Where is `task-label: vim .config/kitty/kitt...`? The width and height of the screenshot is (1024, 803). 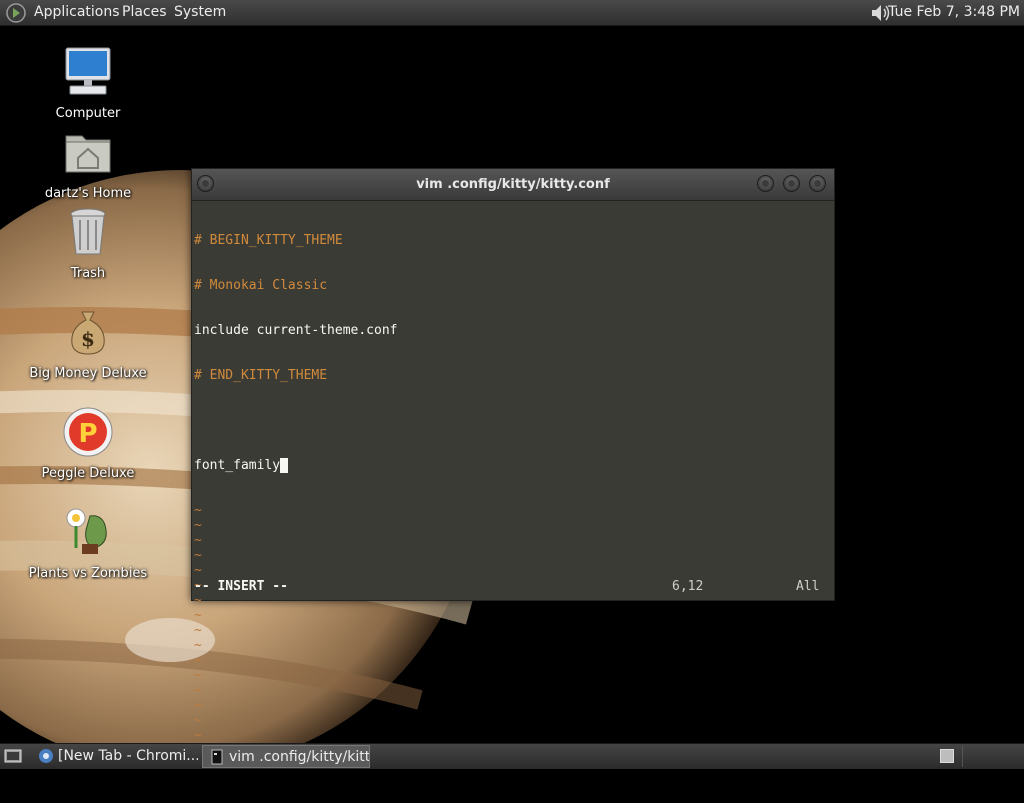 task-label: vim .config/kitty/kitt... is located at coordinates (299, 757).